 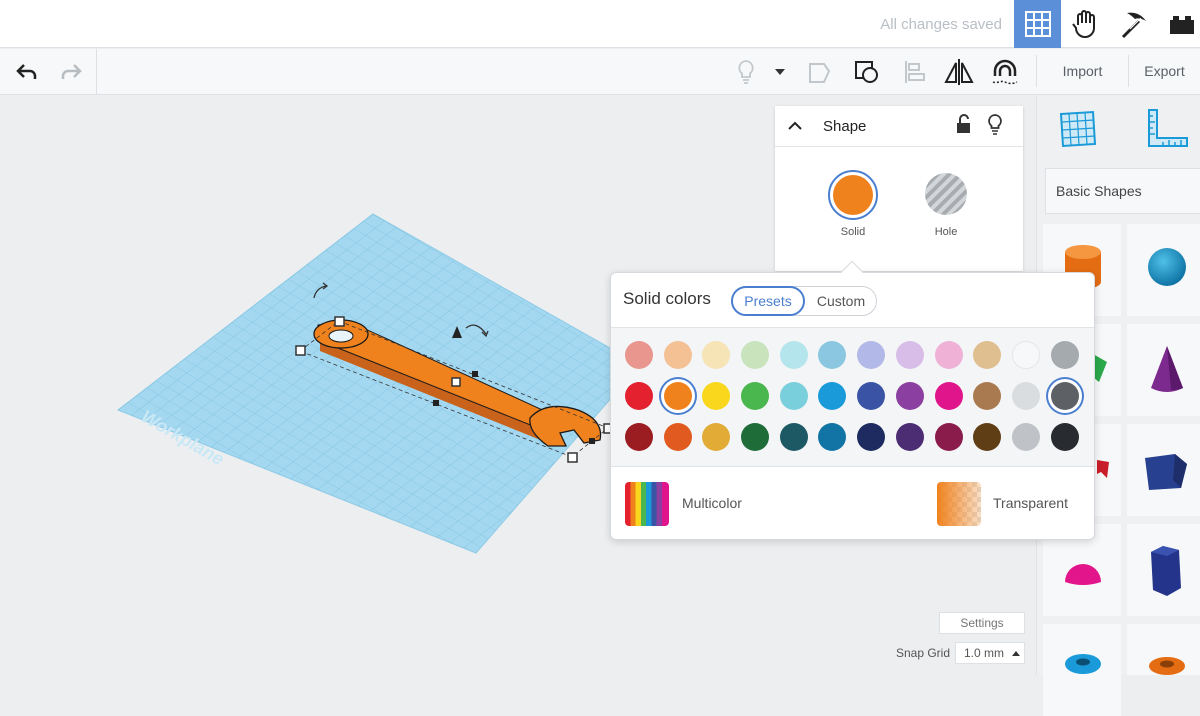 I want to click on redo-icon, so click(x=71, y=71).